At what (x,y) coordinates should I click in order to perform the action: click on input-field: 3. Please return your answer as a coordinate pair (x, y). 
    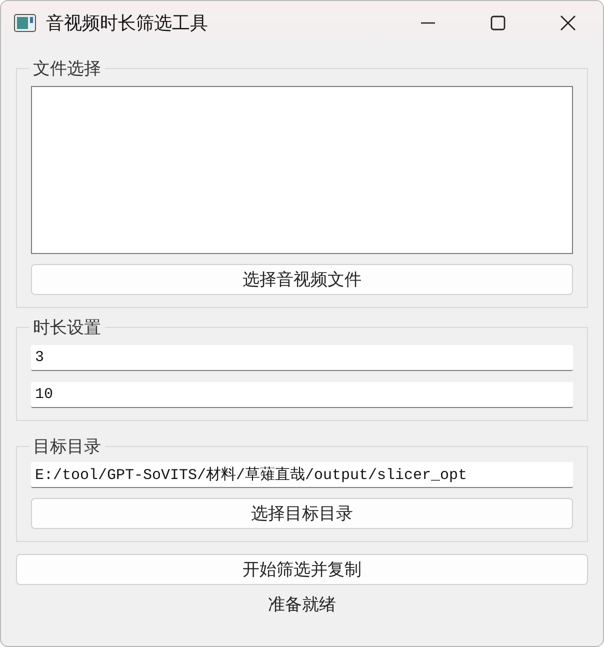
    Looking at the image, I should click on (302, 358).